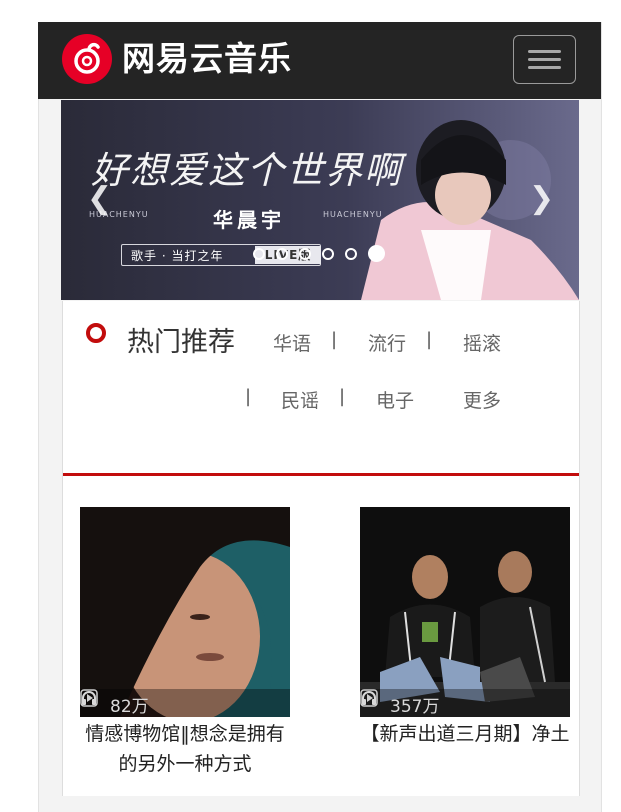 The image size is (621, 812). I want to click on playlist-card: 357万 【新声出道三月期】净土, so click(465, 628).